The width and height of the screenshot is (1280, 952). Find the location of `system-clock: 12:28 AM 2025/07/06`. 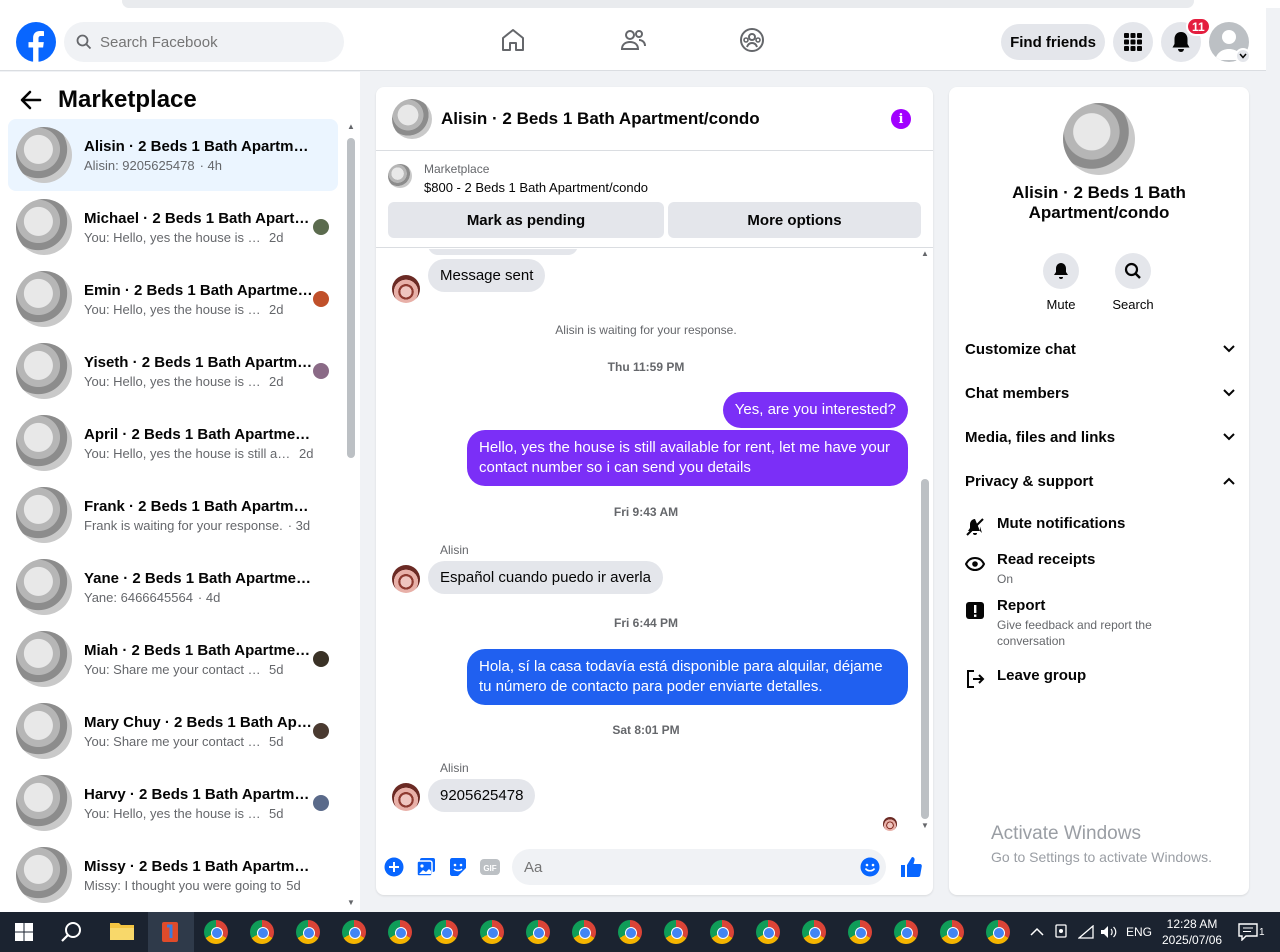

system-clock: 12:28 AM 2025/07/06 is located at coordinates (1192, 932).